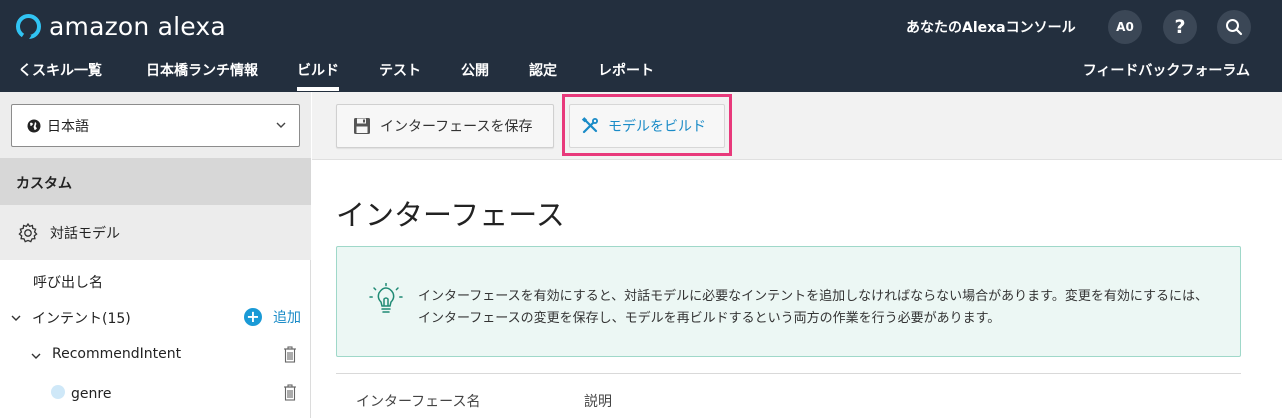  Describe the element at coordinates (60, 70) in the screenshot. I see `skill-list-link: くスキル一覧` at that location.